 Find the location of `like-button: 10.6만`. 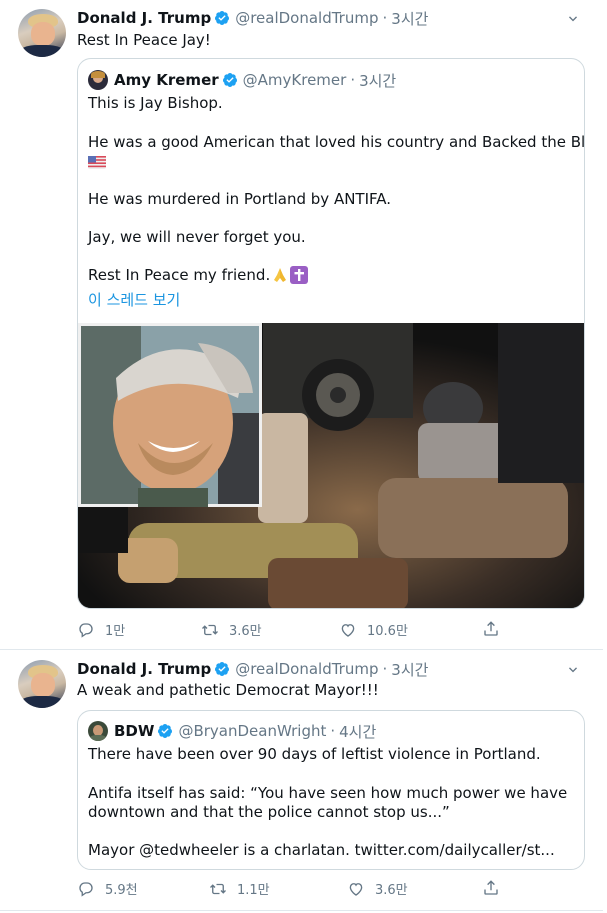

like-button: 10.6만 is located at coordinates (373, 629).